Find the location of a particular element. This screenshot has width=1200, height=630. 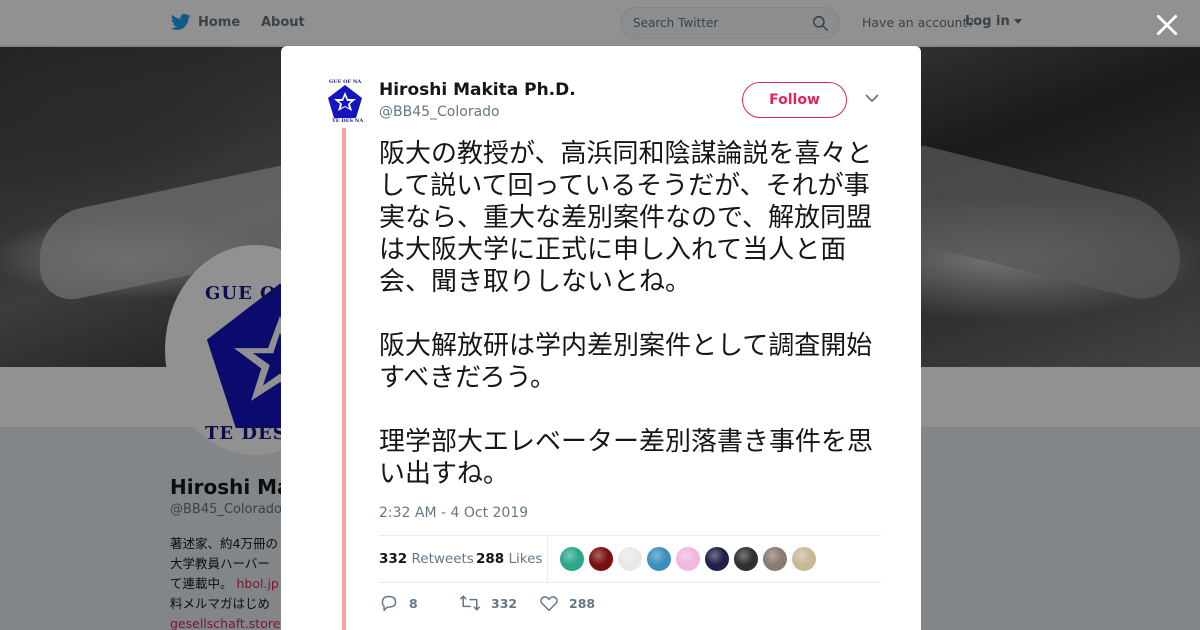

tweet-actions: 8 332 288 is located at coordinates (579, 606).